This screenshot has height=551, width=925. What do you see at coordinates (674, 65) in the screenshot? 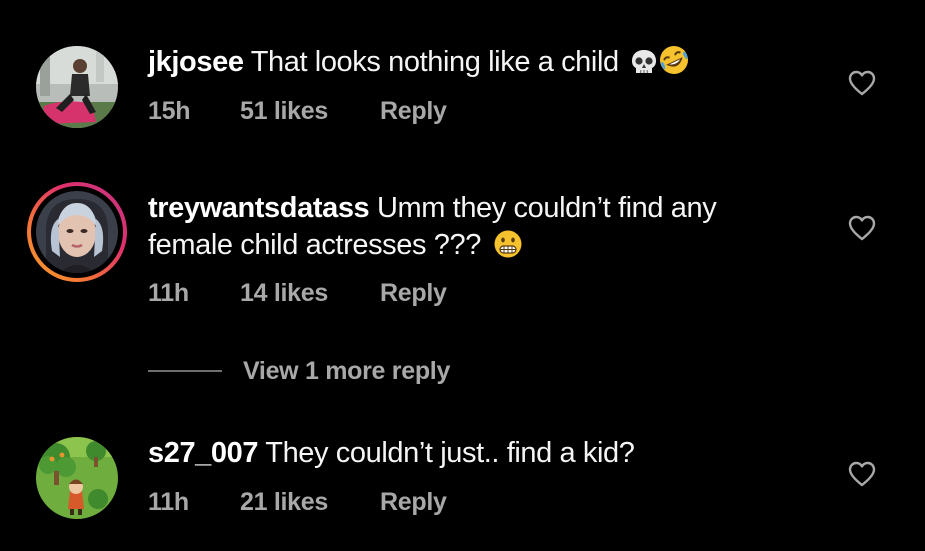
I see `rolling-laughing-emoji` at bounding box center [674, 65].